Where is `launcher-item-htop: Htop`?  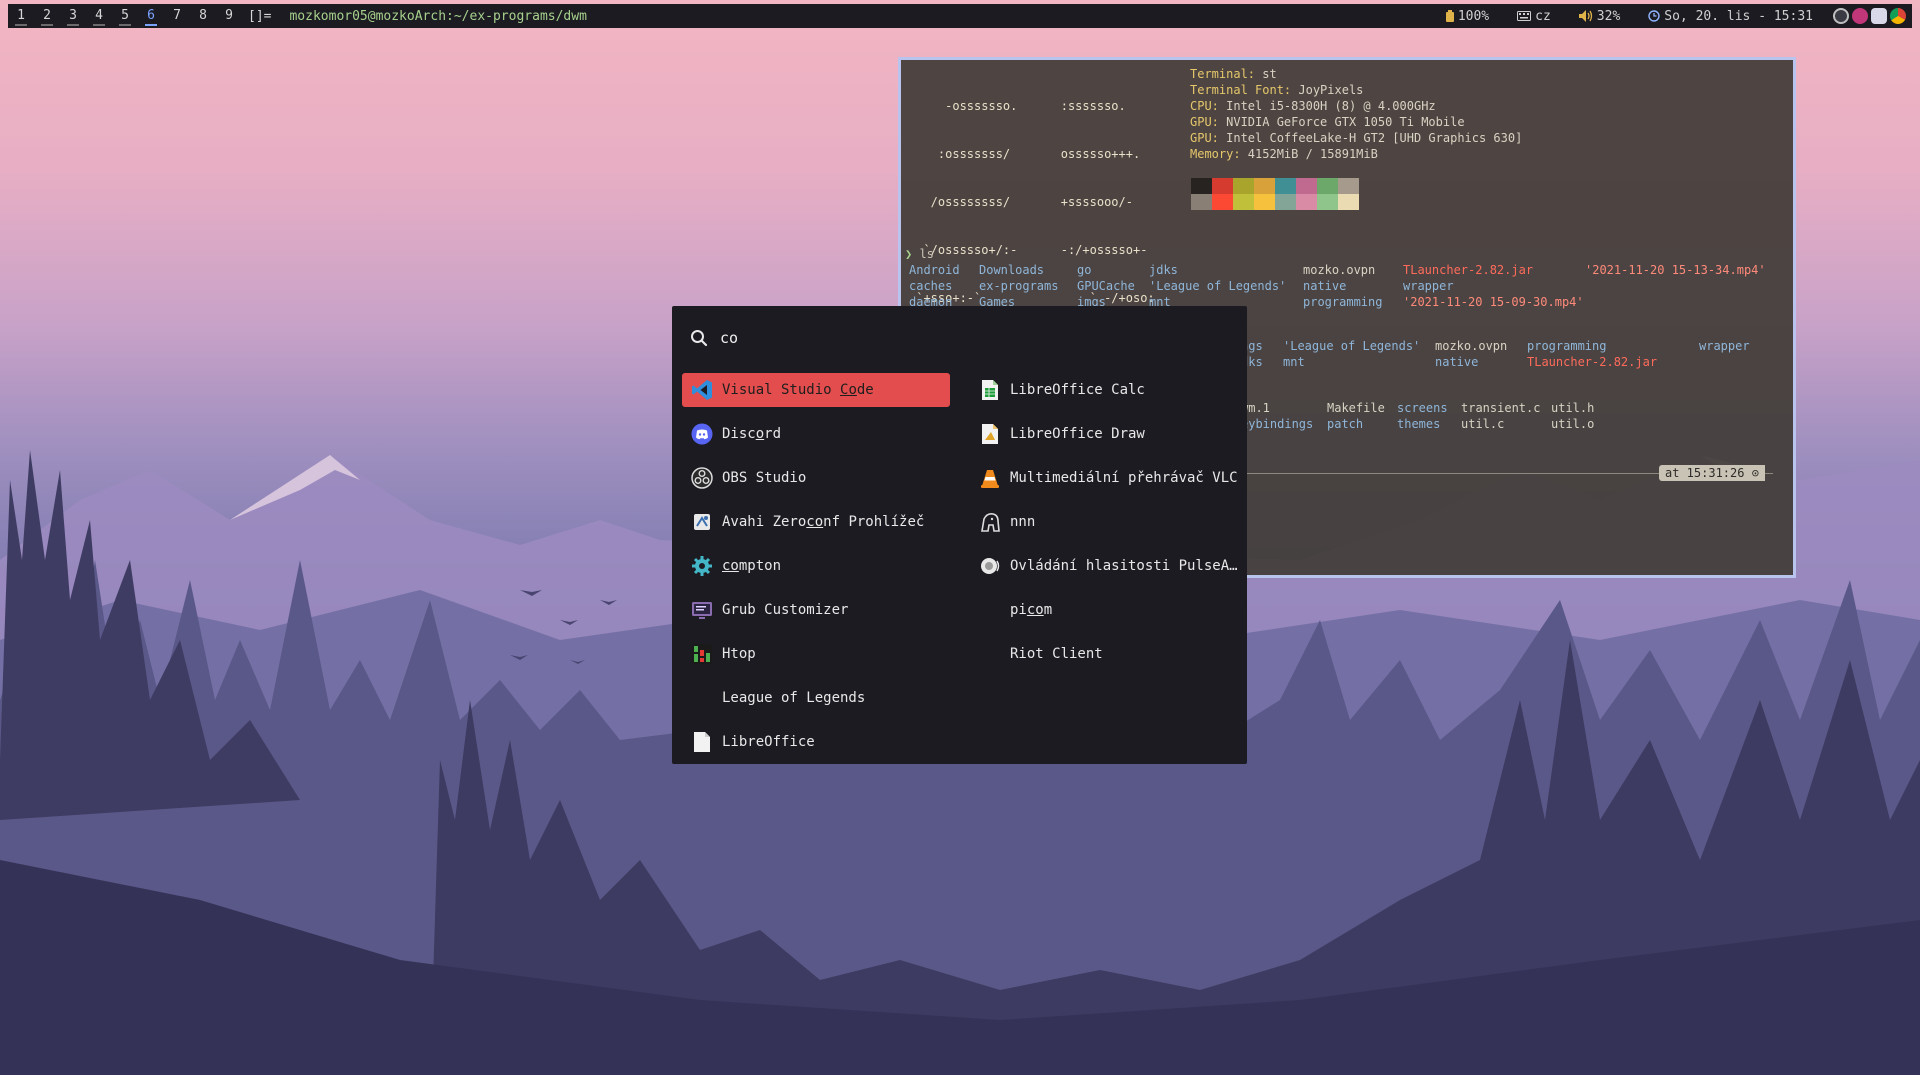
launcher-item-htop: Htop is located at coordinates (816, 654).